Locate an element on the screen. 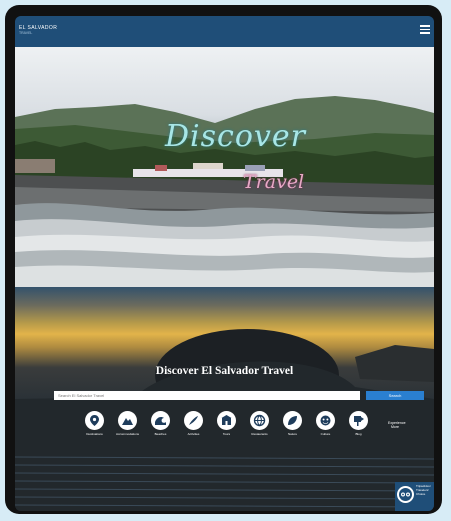 Image resolution: width=451 pixels, height=521 pixels. hero-script-discover: Discover is located at coordinates (235, 136).